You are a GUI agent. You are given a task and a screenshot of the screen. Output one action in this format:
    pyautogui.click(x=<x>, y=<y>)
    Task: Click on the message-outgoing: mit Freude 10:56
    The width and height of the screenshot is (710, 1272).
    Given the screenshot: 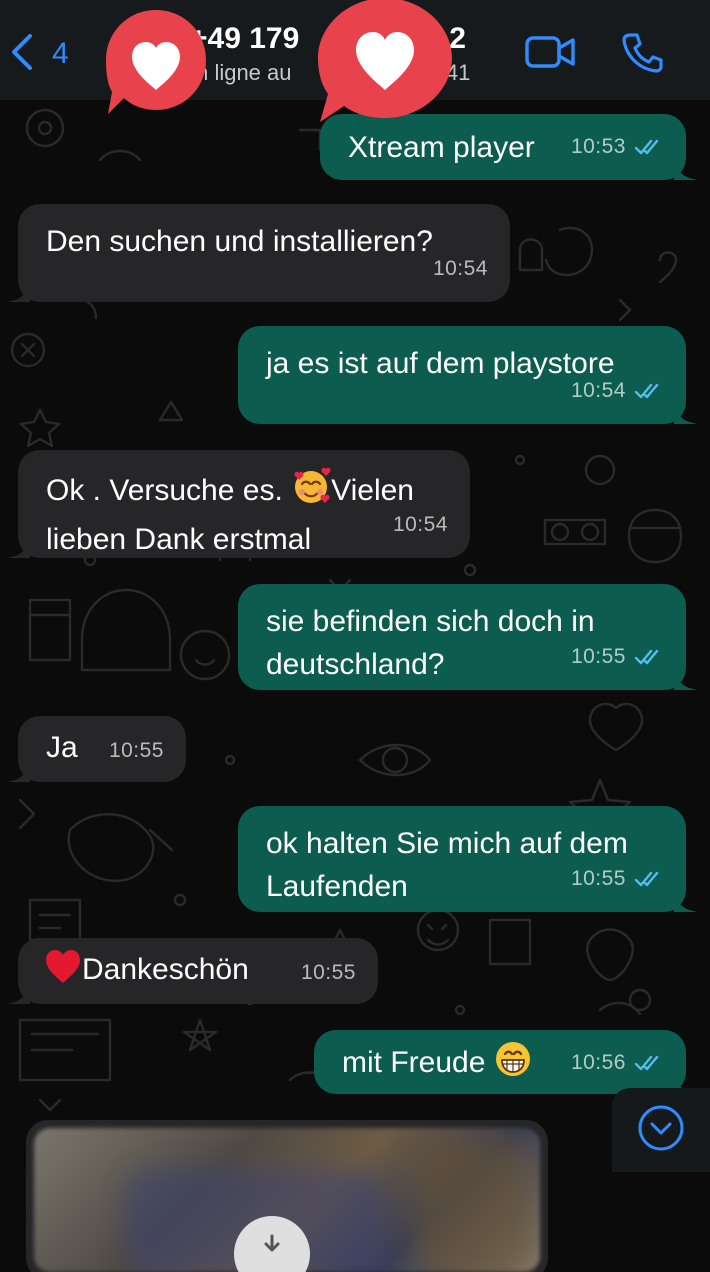 What is the action you would take?
    pyautogui.click(x=506, y=1062)
    